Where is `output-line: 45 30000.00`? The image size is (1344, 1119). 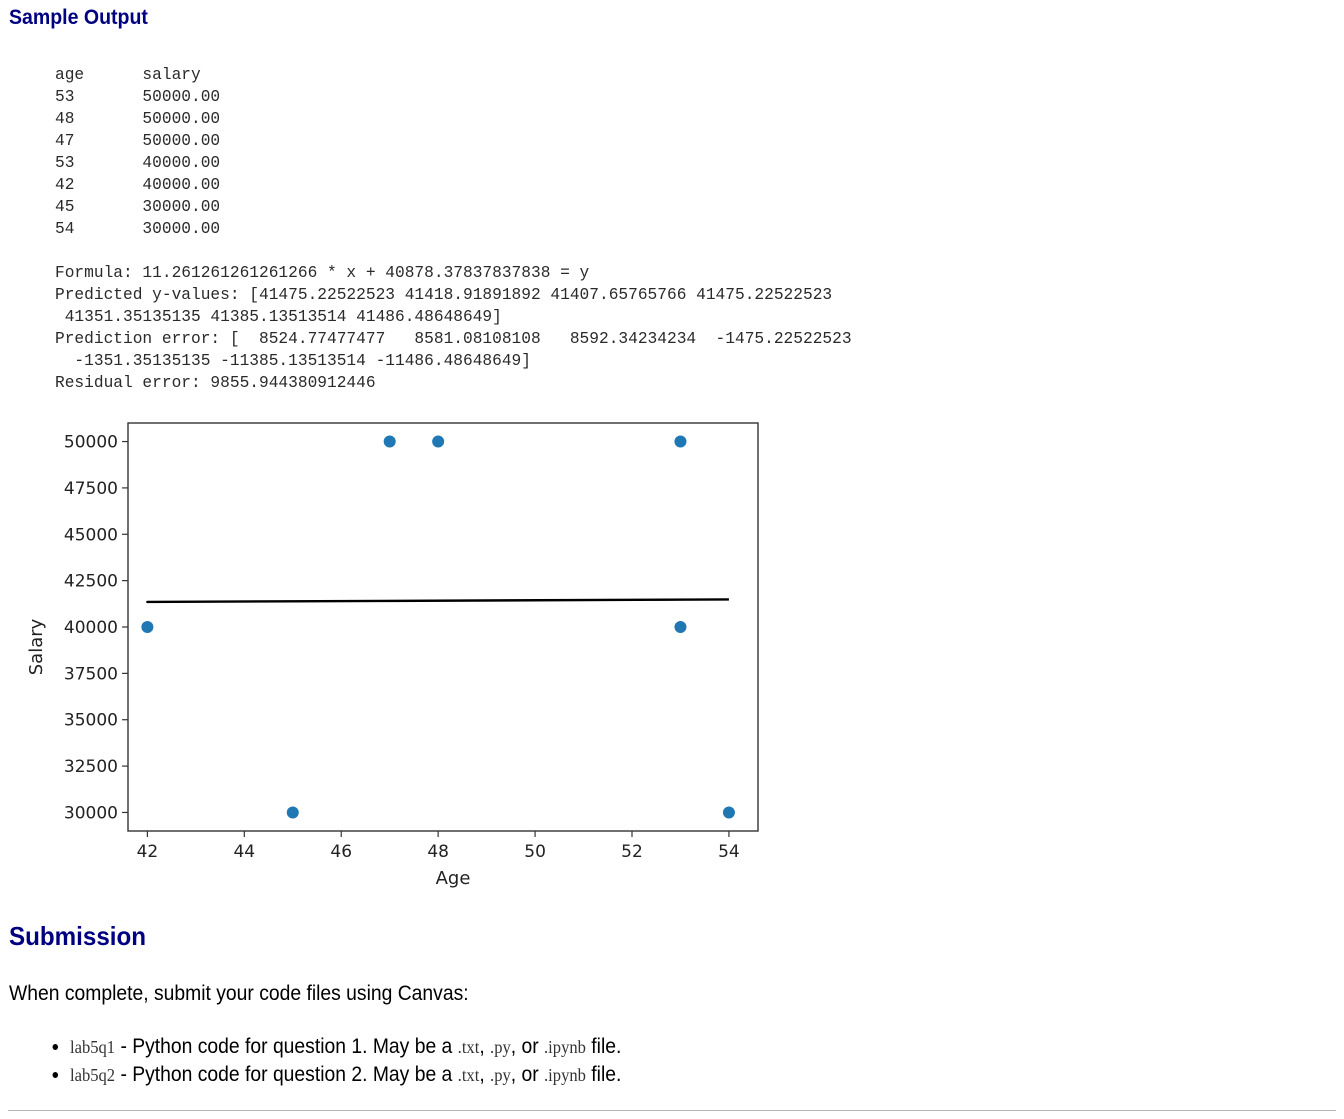
output-line: 45 30000.00 is located at coordinates (138, 207).